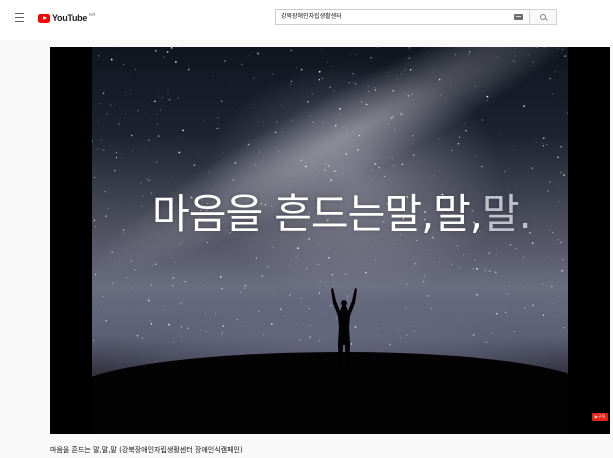  What do you see at coordinates (146, 450) in the screenshot?
I see `video-title: 마음을 흔드는 말,말,말 (강북장애인자립생활센터 장애인식캠페인)` at bounding box center [146, 450].